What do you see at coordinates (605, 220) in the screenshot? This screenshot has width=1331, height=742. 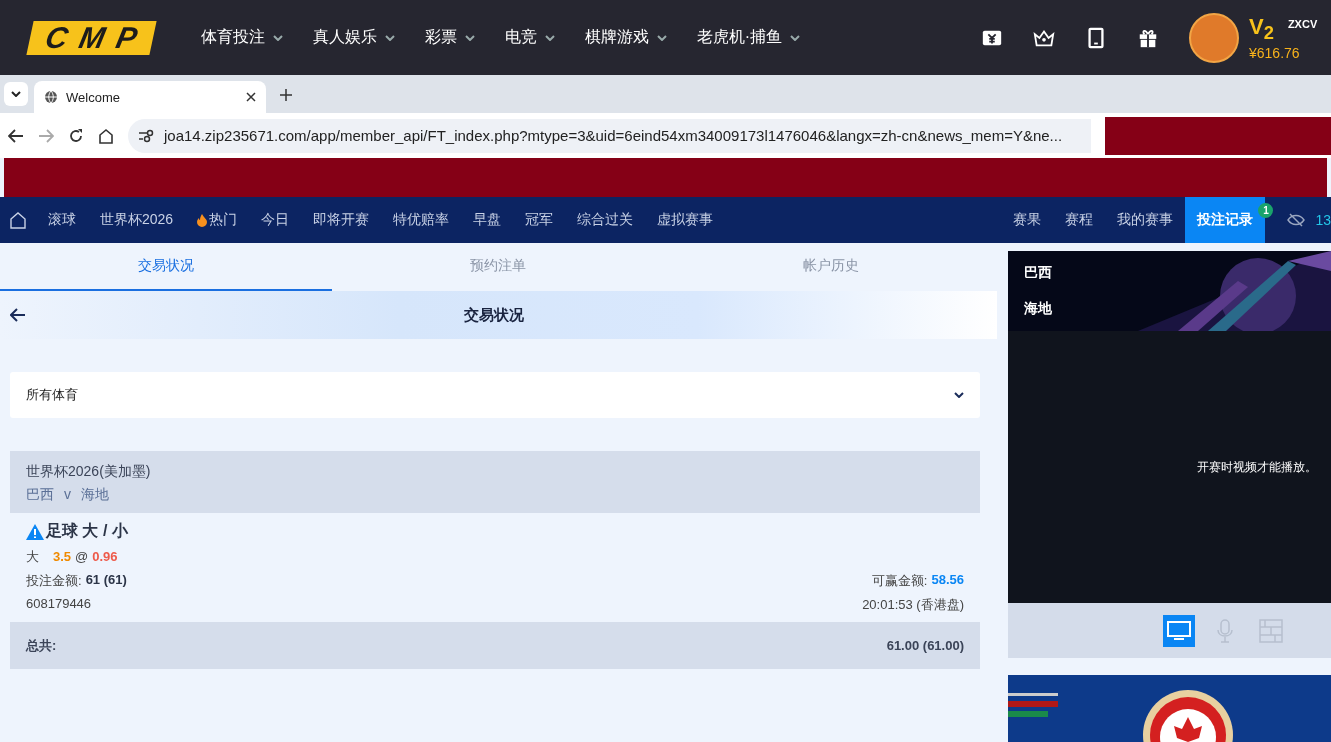 I see `nav-item: 综合过关` at bounding box center [605, 220].